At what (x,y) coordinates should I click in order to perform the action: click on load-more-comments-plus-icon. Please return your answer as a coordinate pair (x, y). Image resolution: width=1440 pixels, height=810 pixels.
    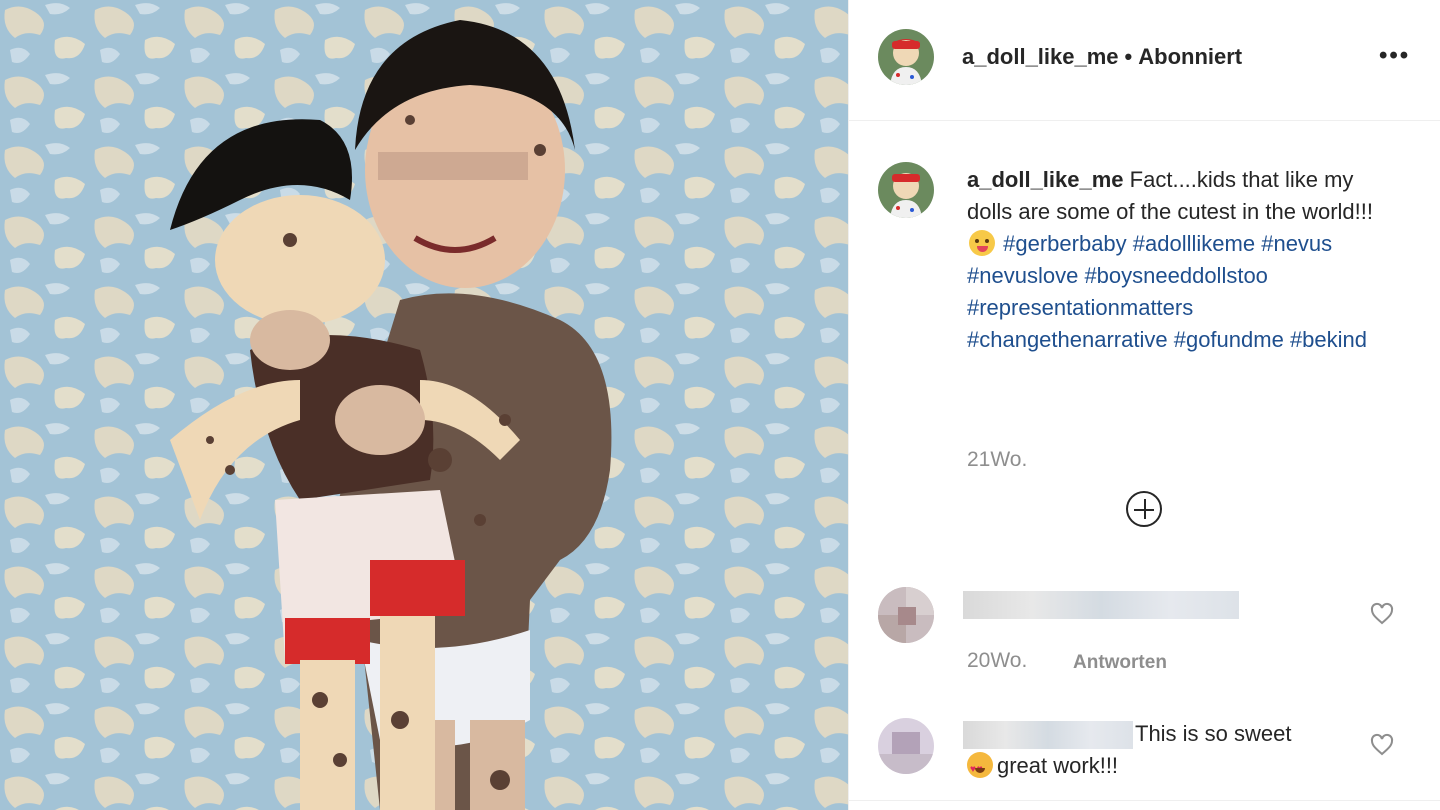
    Looking at the image, I should click on (1144, 509).